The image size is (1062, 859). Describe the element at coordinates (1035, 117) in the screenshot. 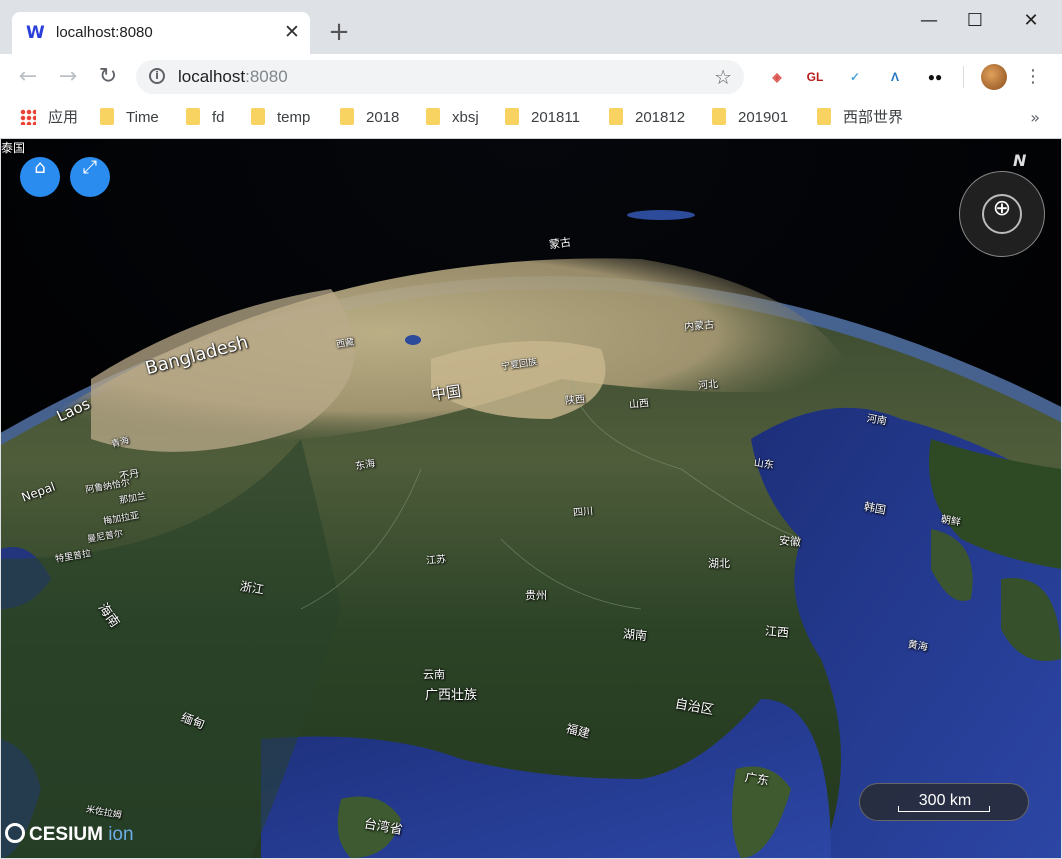

I see `bookmarks-overflow-icon: »` at that location.